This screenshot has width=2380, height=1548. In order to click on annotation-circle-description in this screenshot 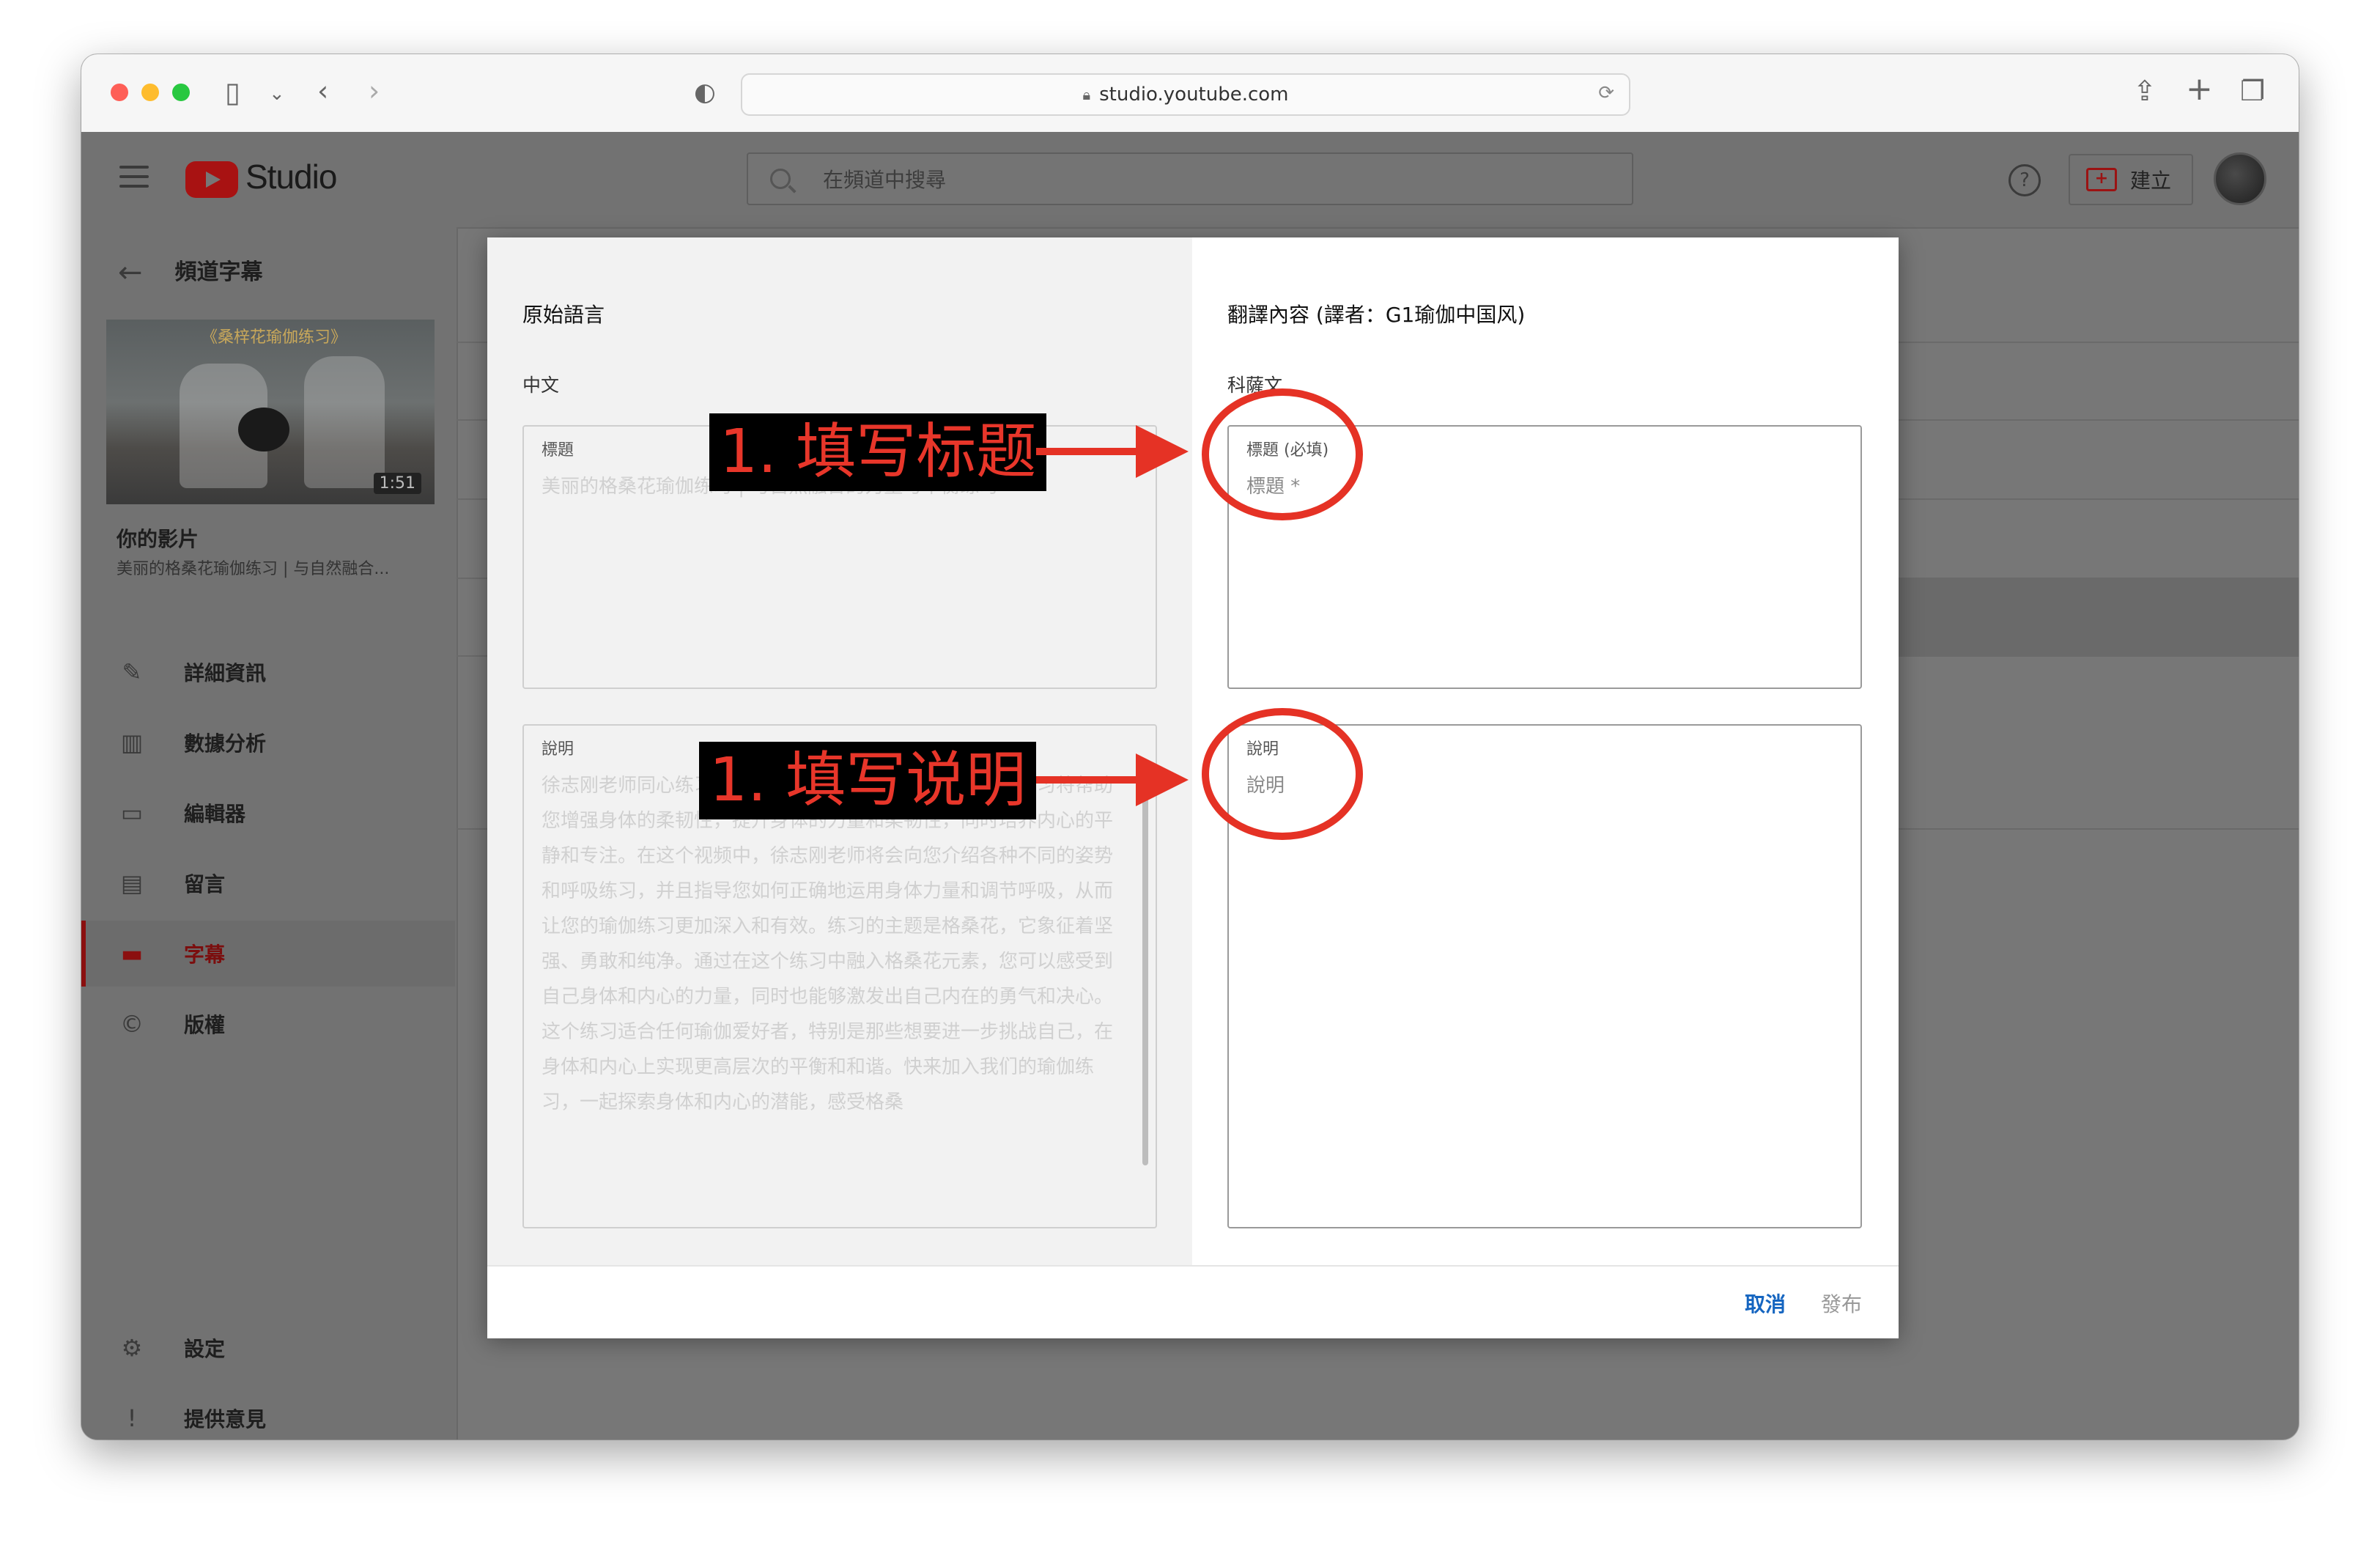, I will do `click(1282, 774)`.